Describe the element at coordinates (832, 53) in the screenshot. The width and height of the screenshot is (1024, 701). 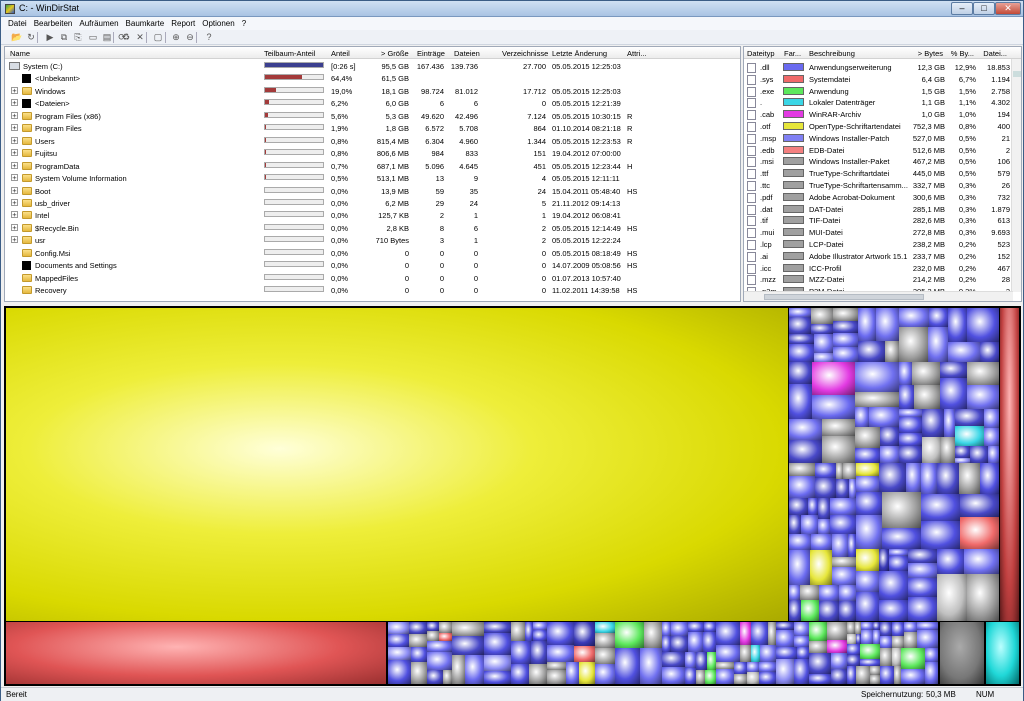
I see `ext-column-2: Beschreibung` at that location.